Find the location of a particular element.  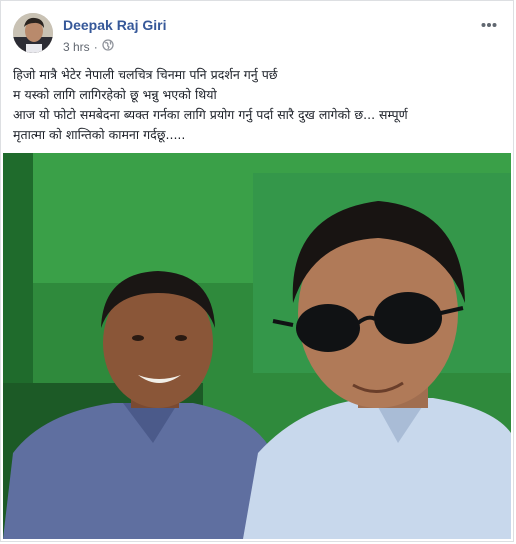

post-meta: 3 hrs · is located at coordinates (88, 46).